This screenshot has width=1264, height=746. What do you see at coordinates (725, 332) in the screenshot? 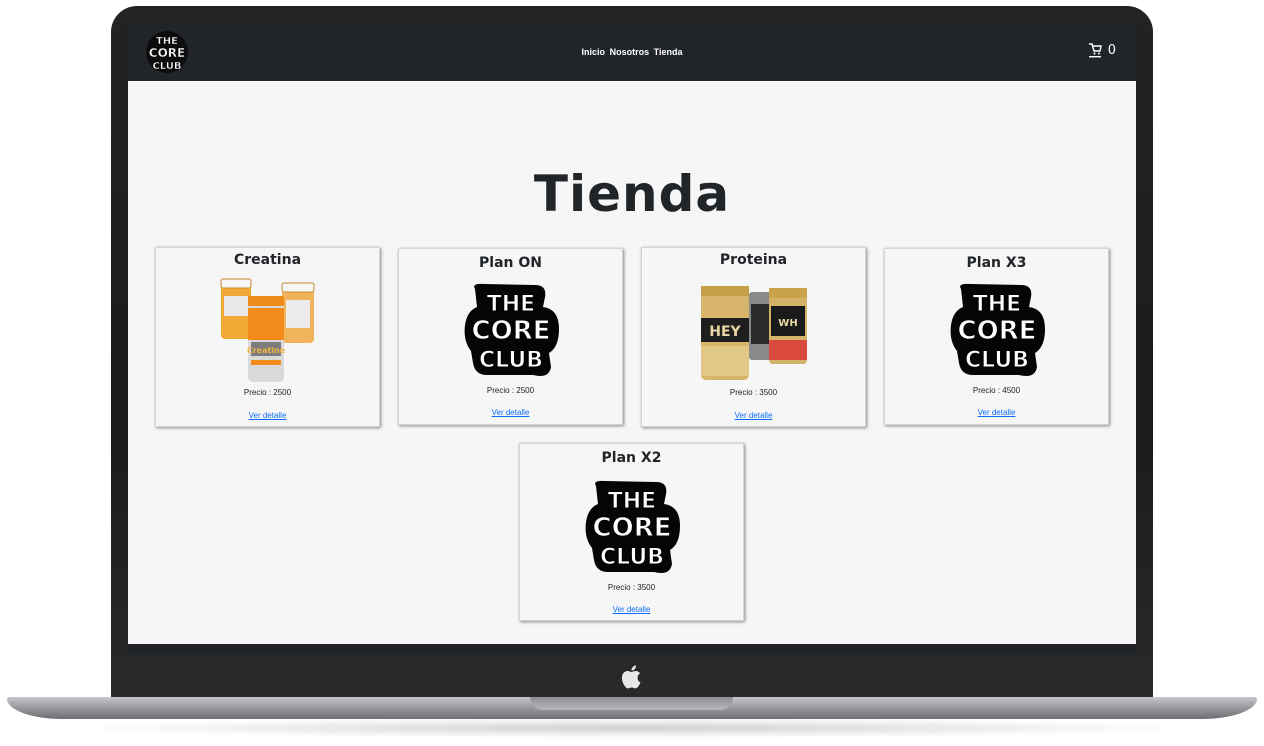
I see `svg-text: HEY` at bounding box center [725, 332].